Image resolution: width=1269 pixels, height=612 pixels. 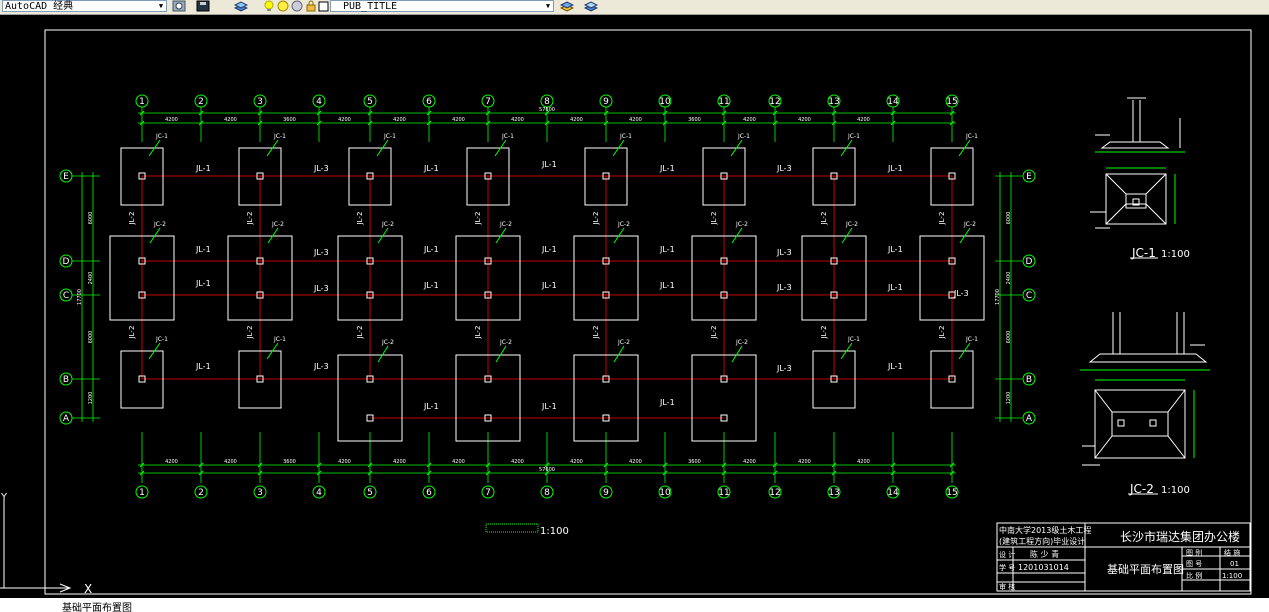 What do you see at coordinates (1194, 564) in the screenshot?
I see `title-col-no: 图 号` at bounding box center [1194, 564].